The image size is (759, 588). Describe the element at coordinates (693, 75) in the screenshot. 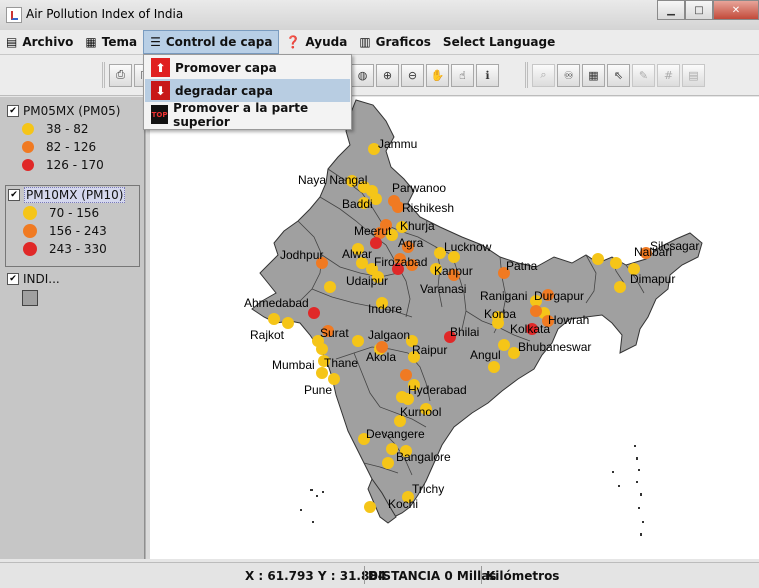

I see `table-icon: ▤` at that location.